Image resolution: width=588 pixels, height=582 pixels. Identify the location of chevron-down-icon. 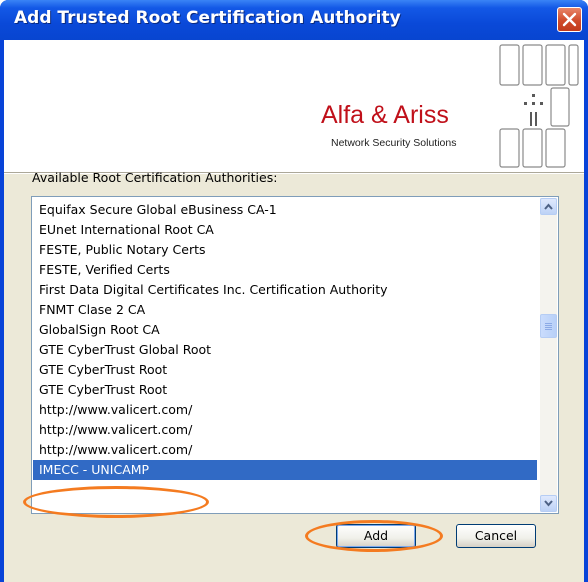
(548, 503).